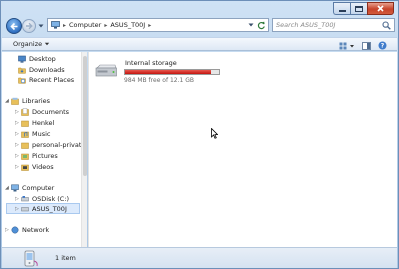 This screenshot has width=399, height=269. I want to click on back-button, so click(14, 26).